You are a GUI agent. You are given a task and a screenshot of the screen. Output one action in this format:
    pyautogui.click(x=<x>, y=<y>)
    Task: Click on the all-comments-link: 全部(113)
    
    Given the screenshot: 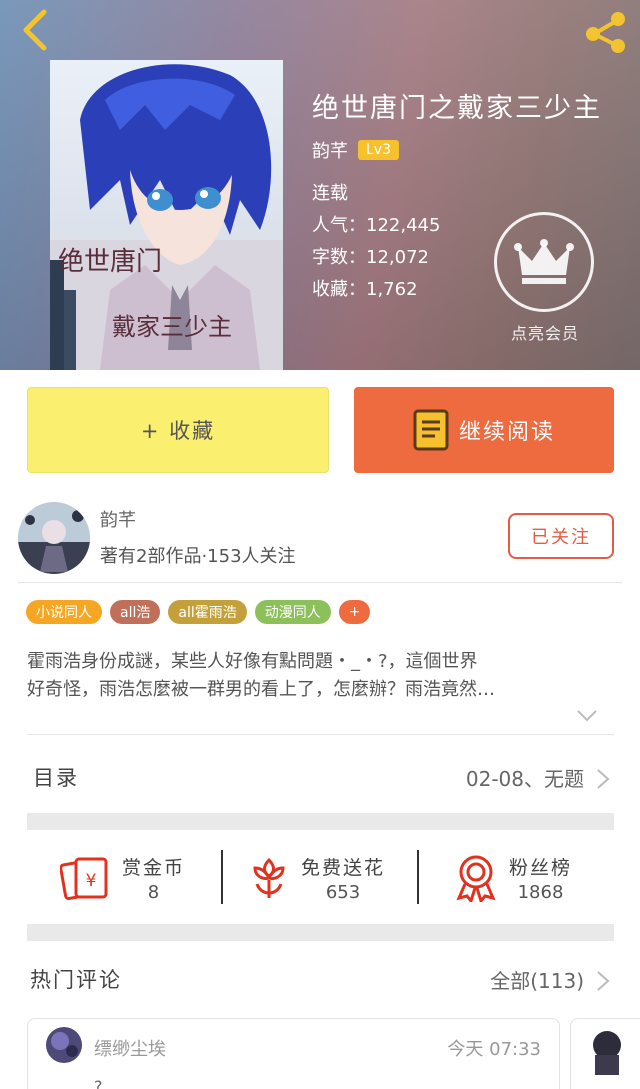 What is the action you would take?
    pyautogui.click(x=537, y=979)
    